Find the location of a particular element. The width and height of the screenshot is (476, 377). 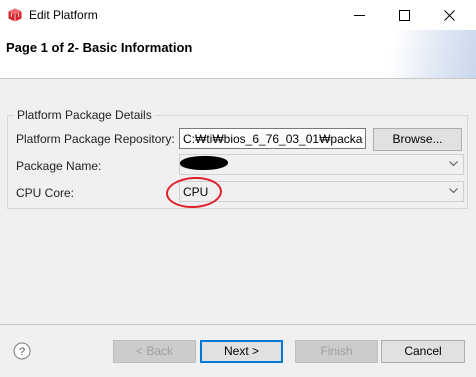

close-icon is located at coordinates (449, 15).